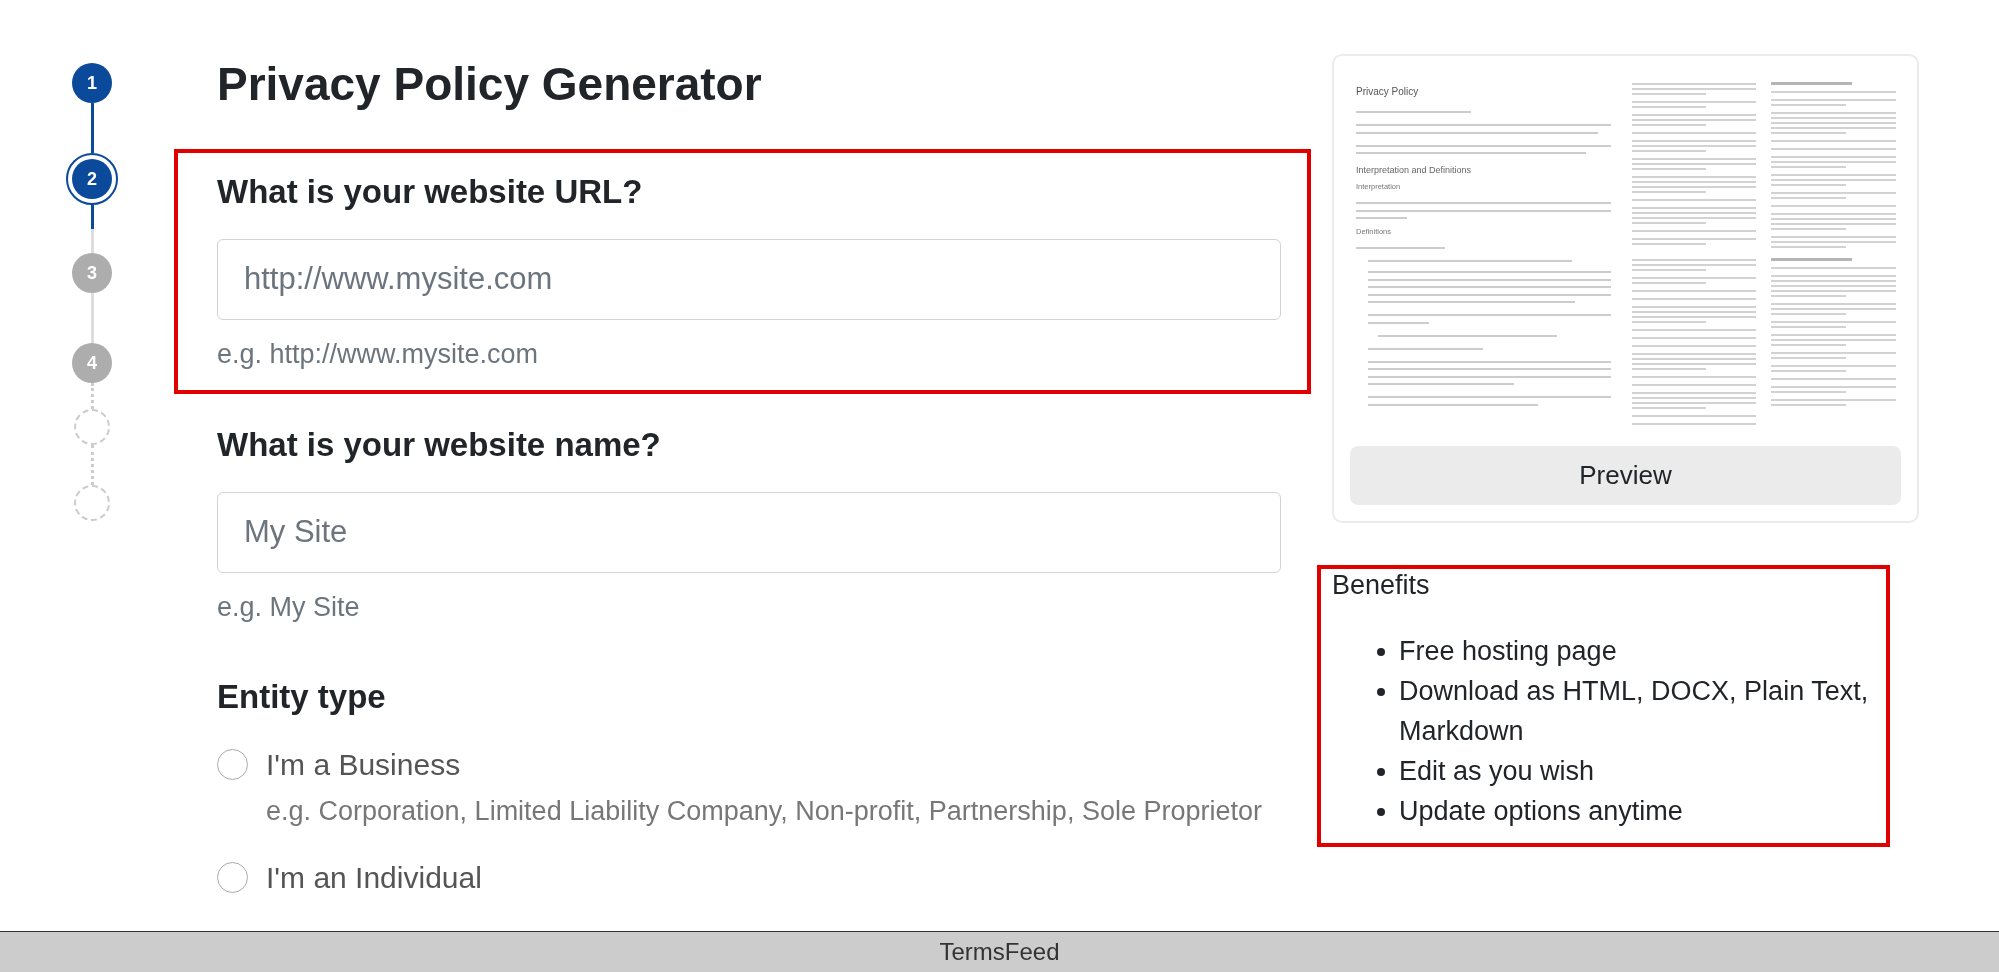 This screenshot has height=972, width=1999. I want to click on benefits-heading: Benefits, so click(1381, 585).